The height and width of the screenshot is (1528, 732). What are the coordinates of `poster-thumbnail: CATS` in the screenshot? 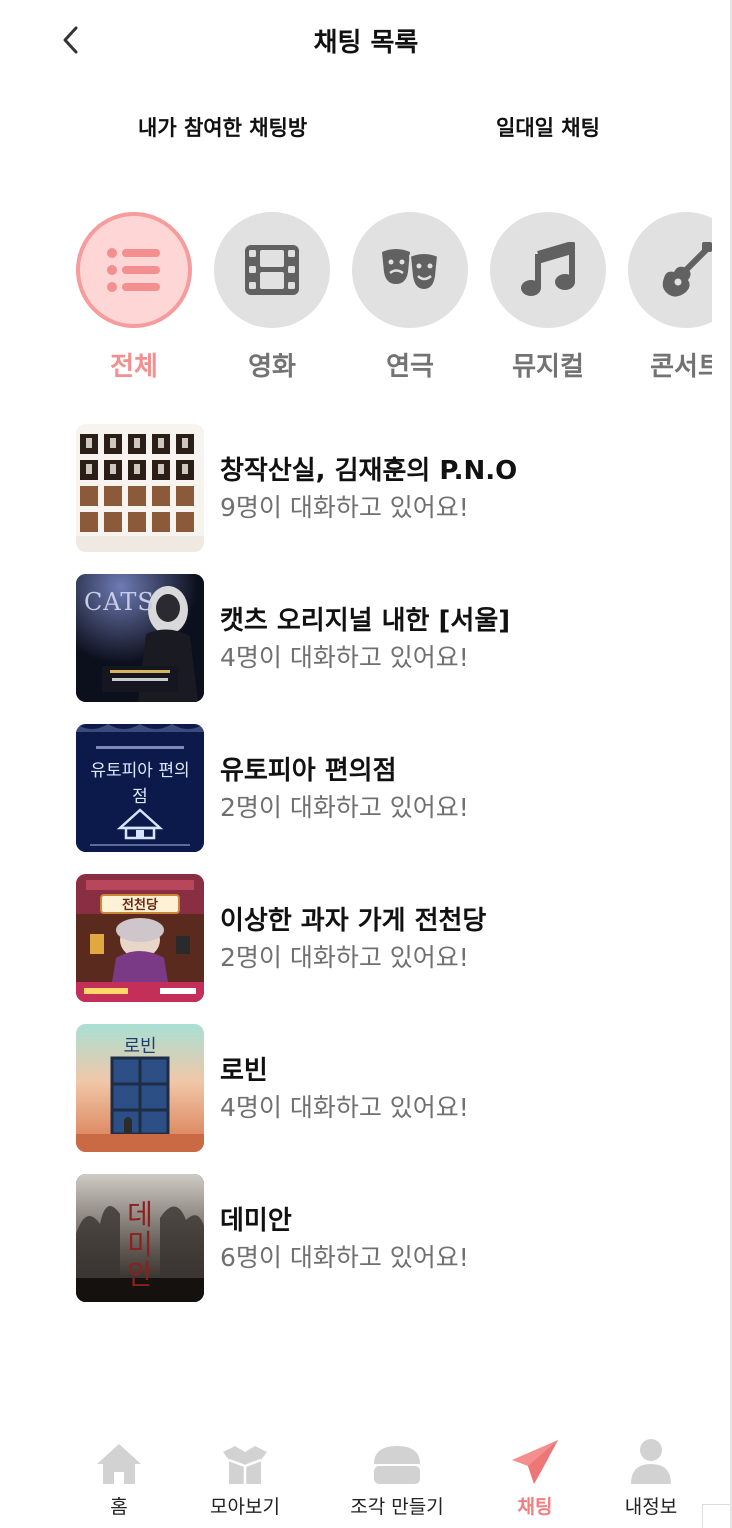 It's located at (140, 638).